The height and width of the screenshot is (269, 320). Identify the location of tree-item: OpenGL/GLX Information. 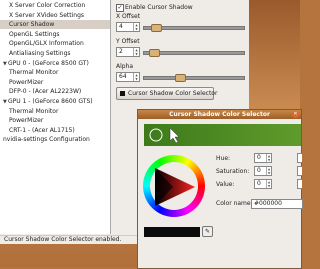
(55, 43).